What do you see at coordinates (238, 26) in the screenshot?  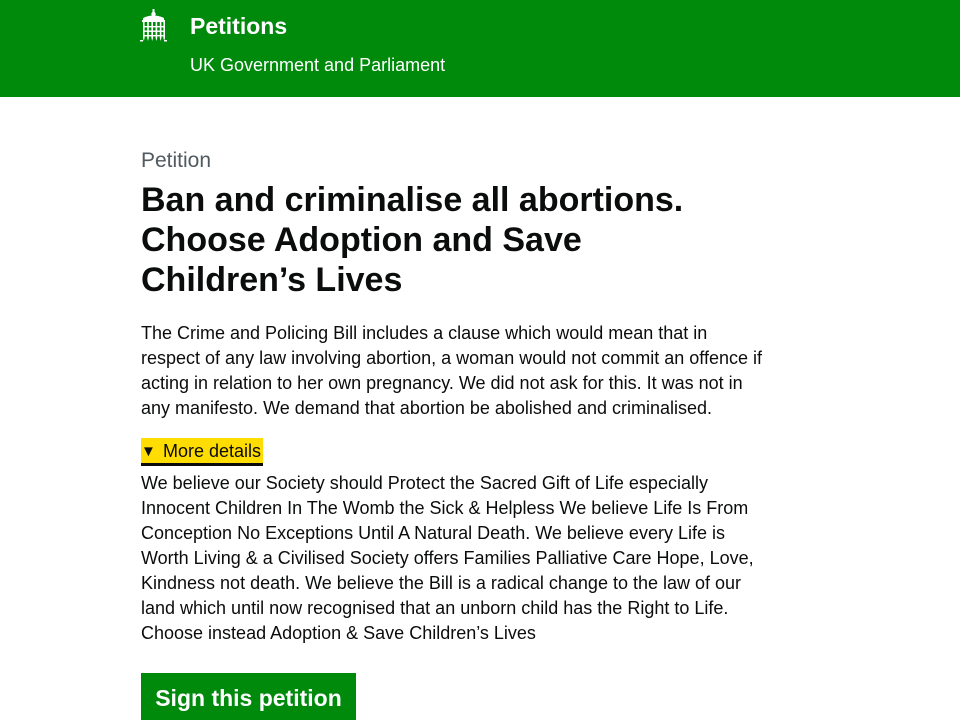 I see `site-title-link: Petitions` at bounding box center [238, 26].